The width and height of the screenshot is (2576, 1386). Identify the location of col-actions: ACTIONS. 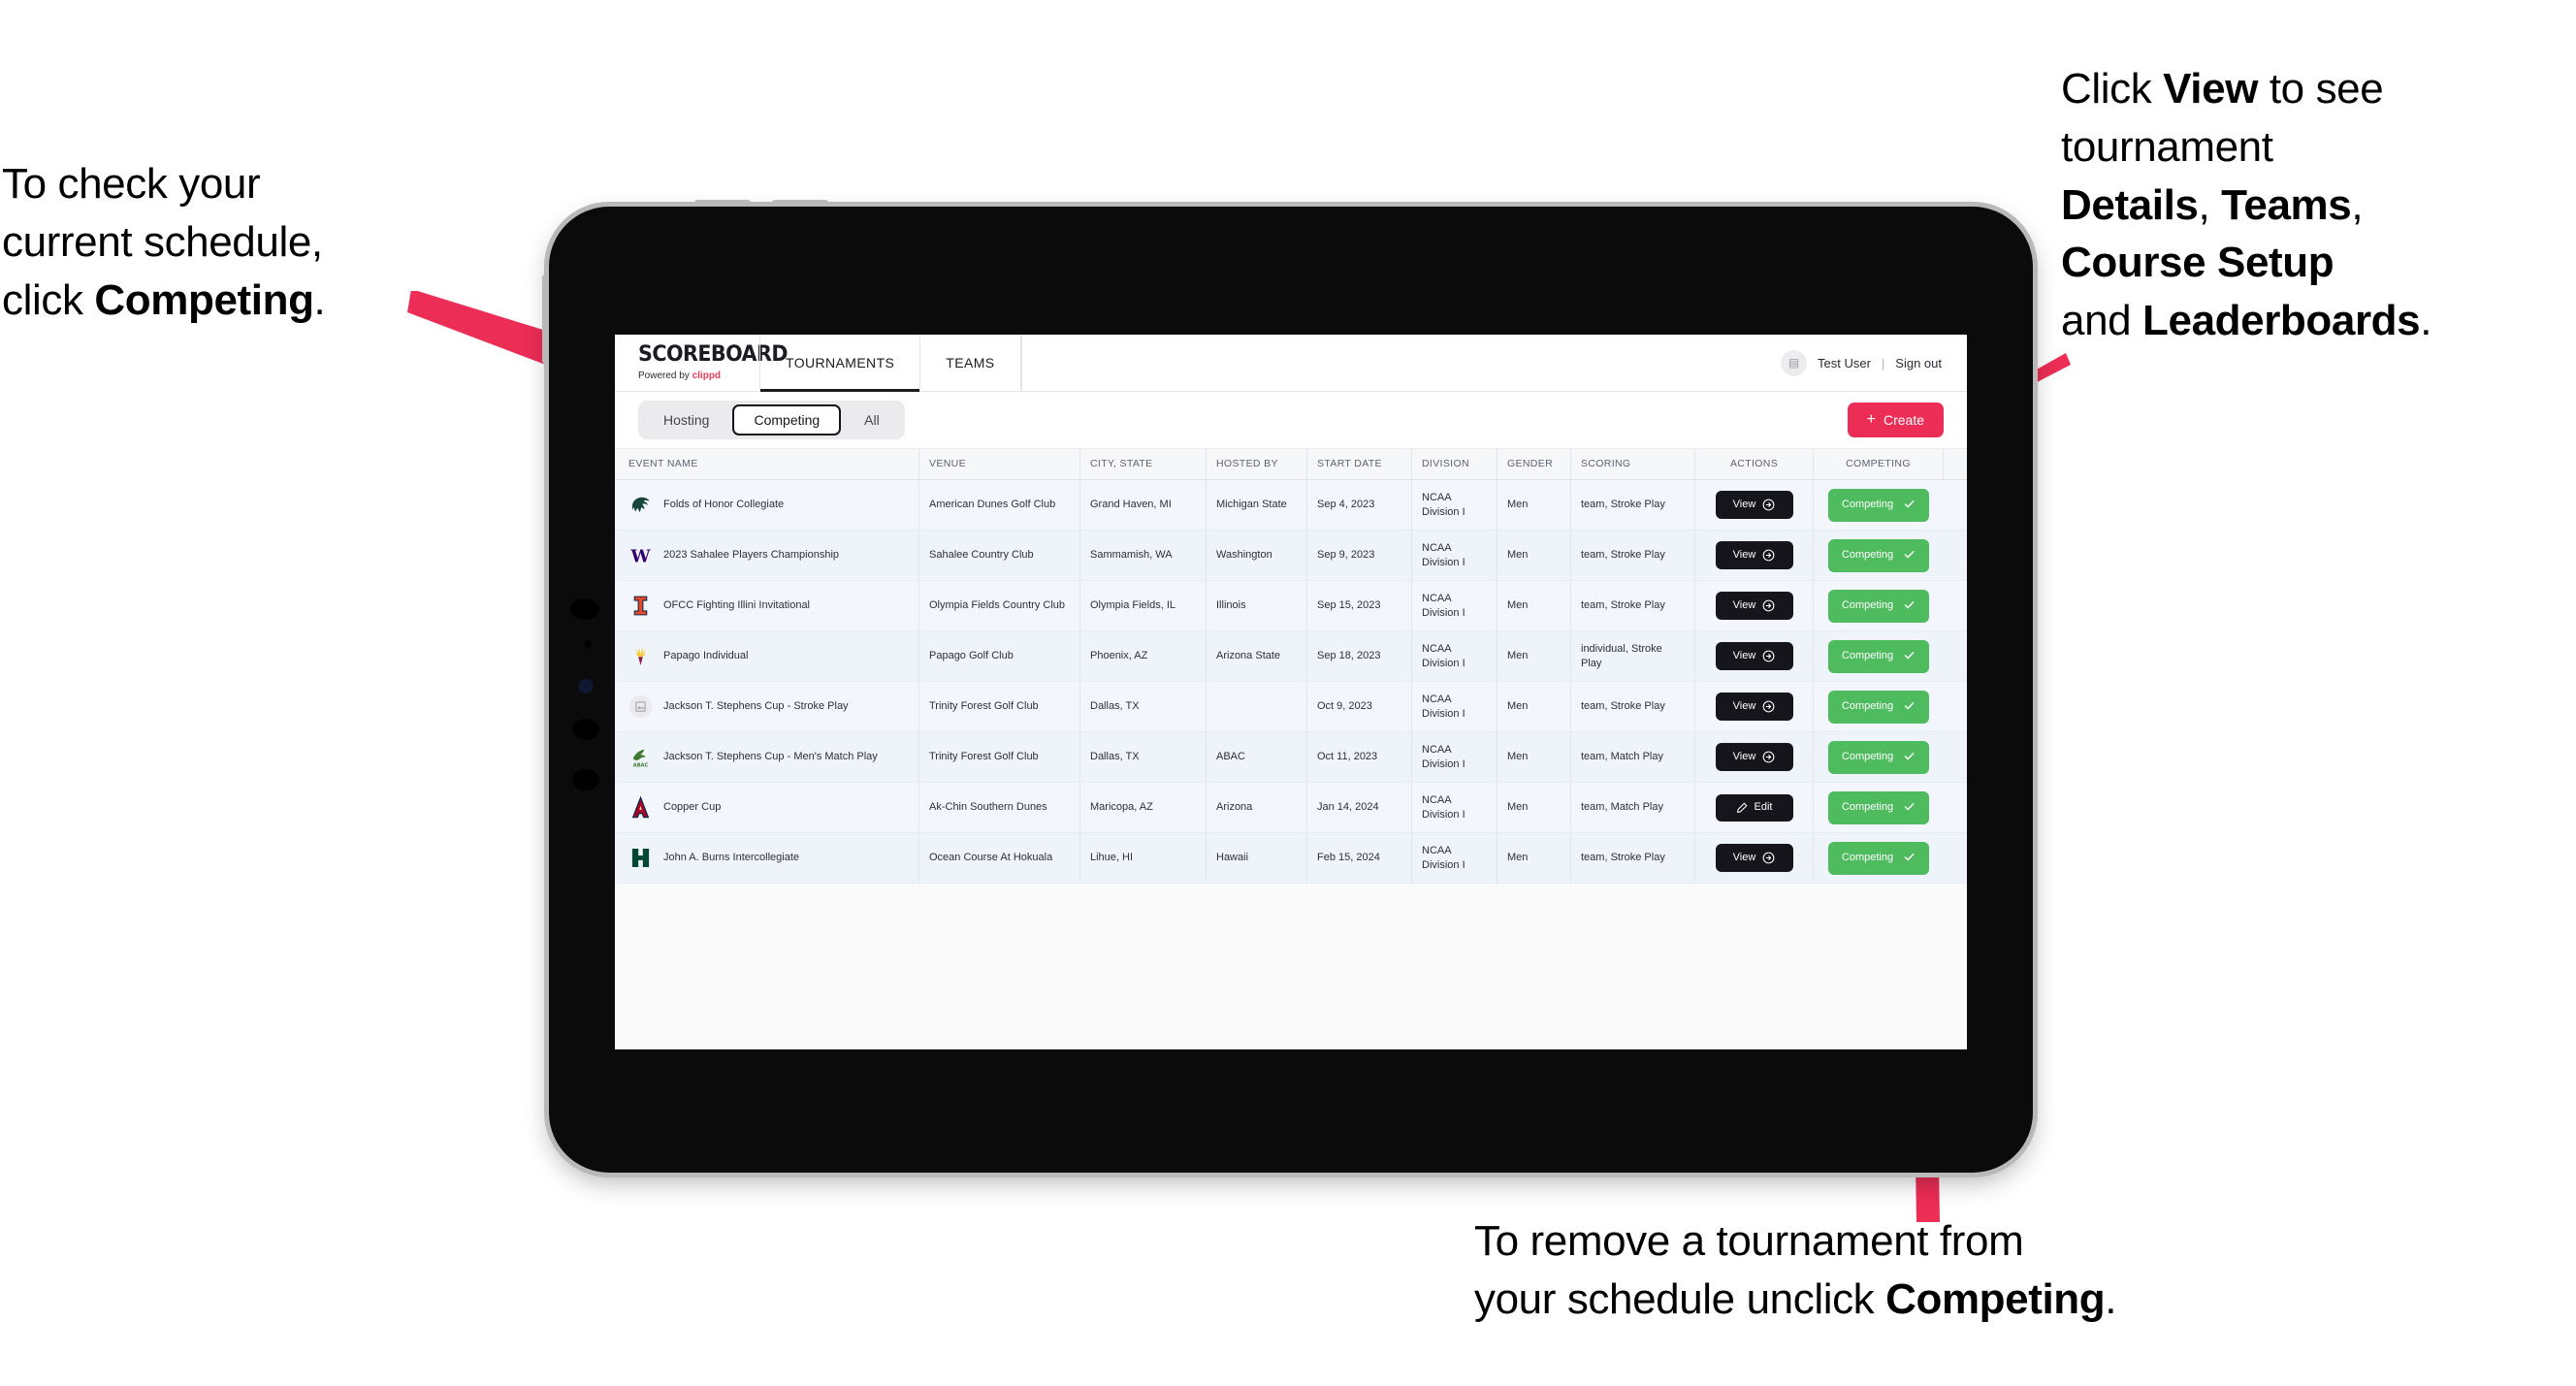
(1754, 464).